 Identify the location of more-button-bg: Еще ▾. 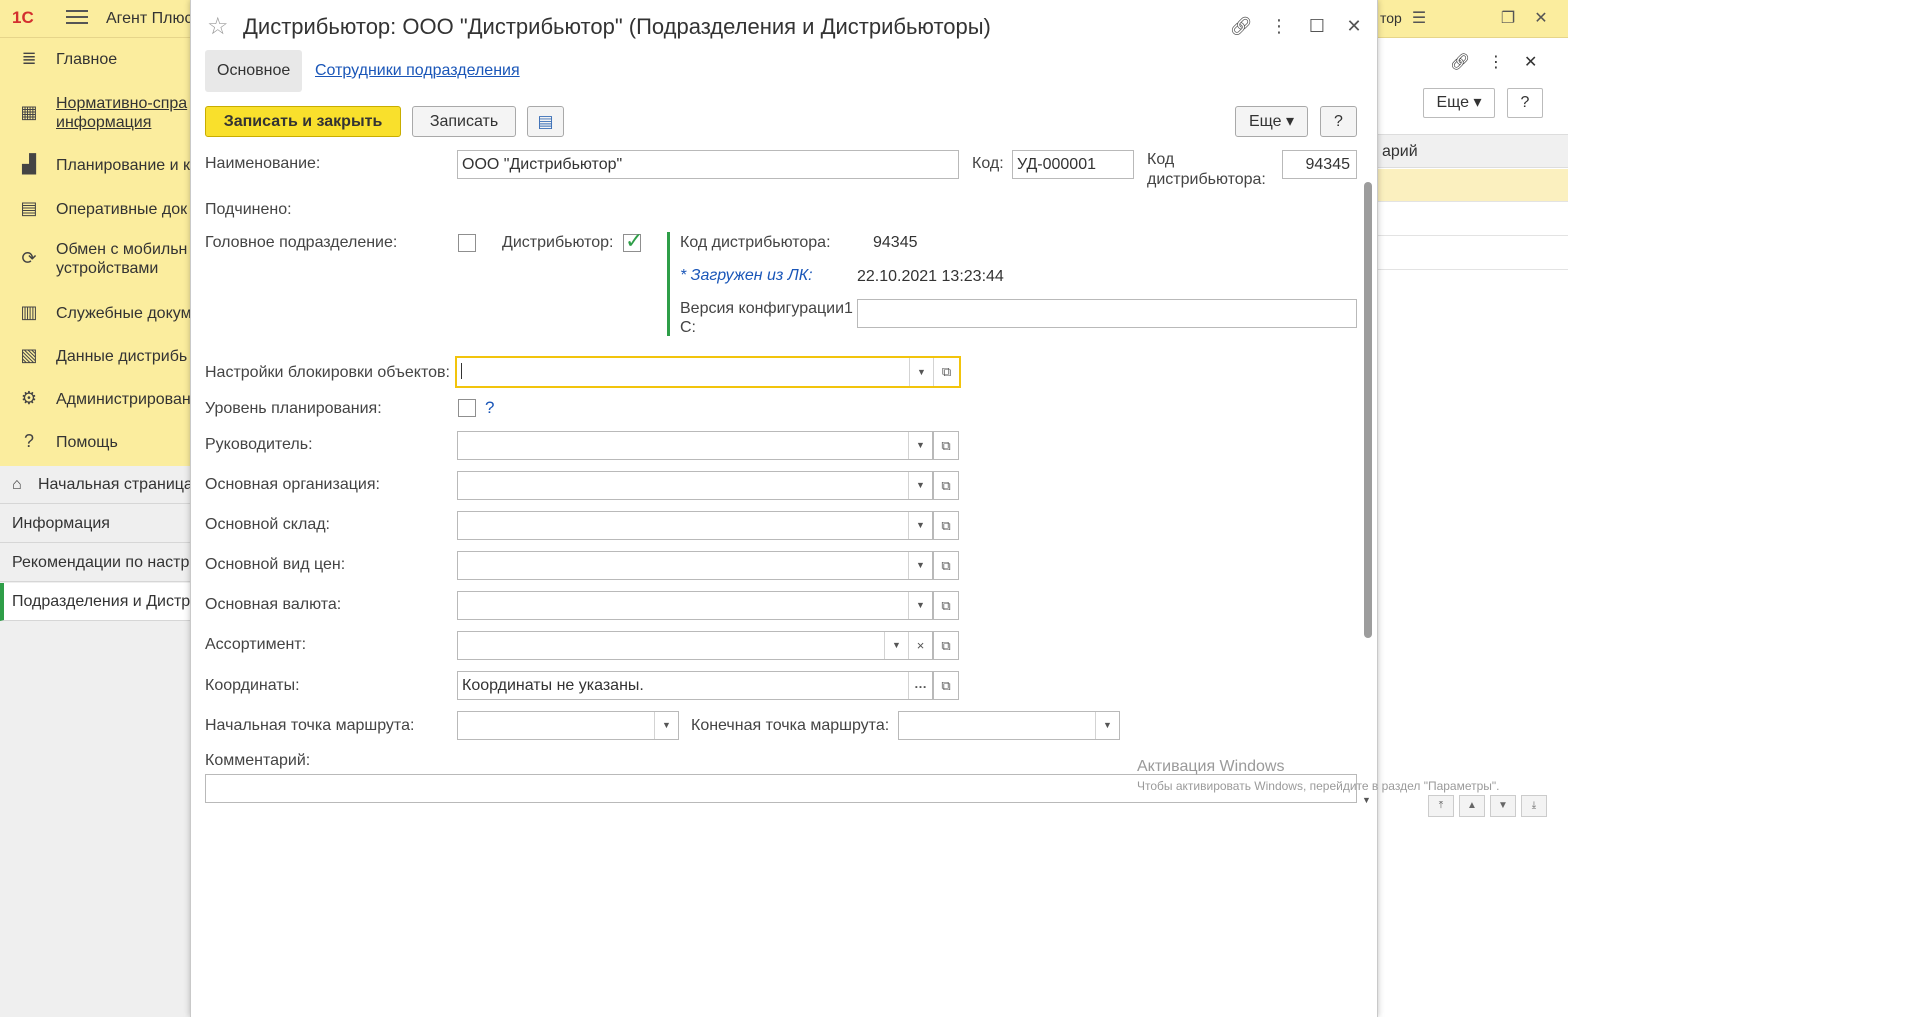
(1459, 103).